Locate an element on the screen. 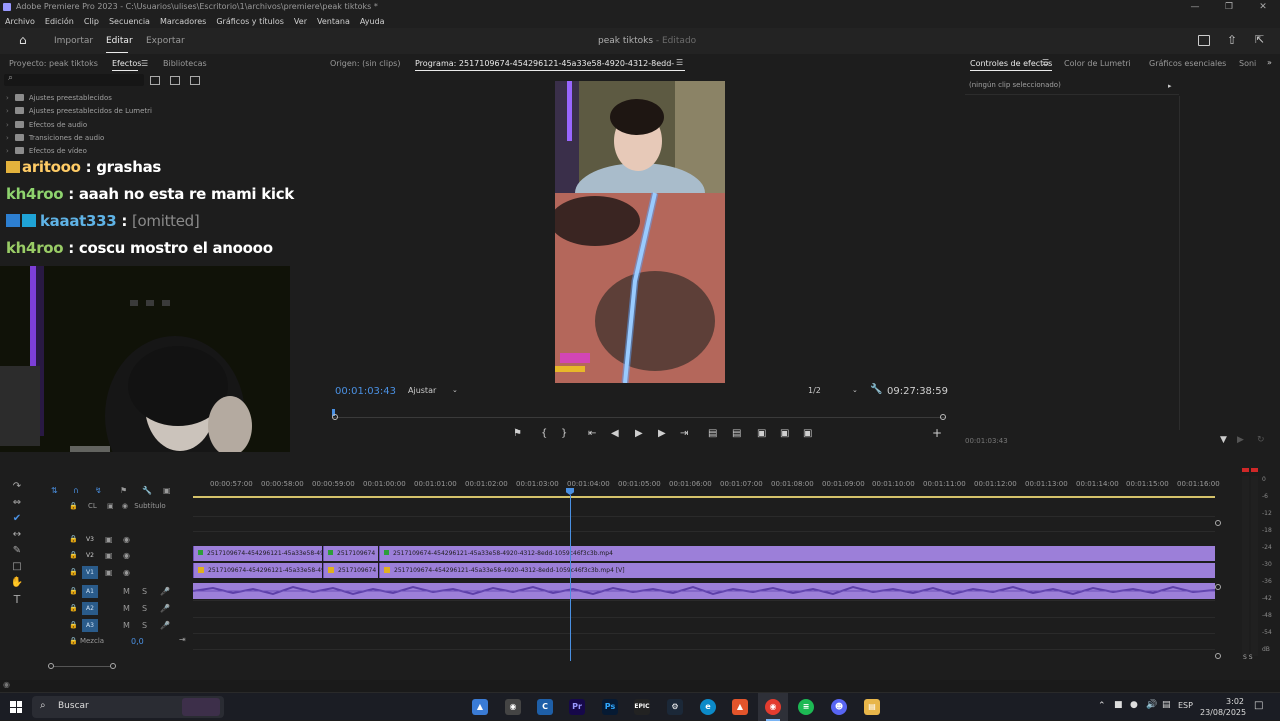  a1-audio-clip is located at coordinates (704, 591).